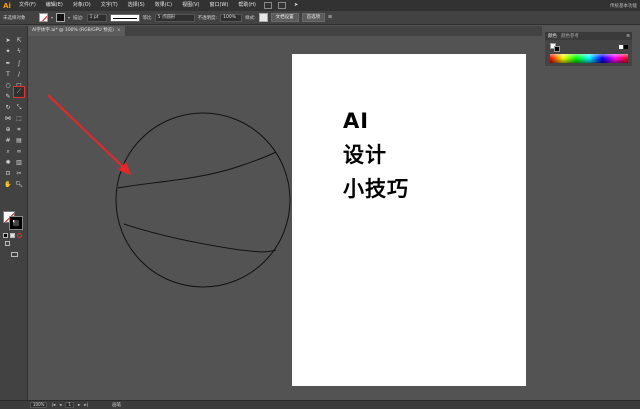  What do you see at coordinates (203, 200) in the screenshot?
I see `drawn-circle` at bounding box center [203, 200].